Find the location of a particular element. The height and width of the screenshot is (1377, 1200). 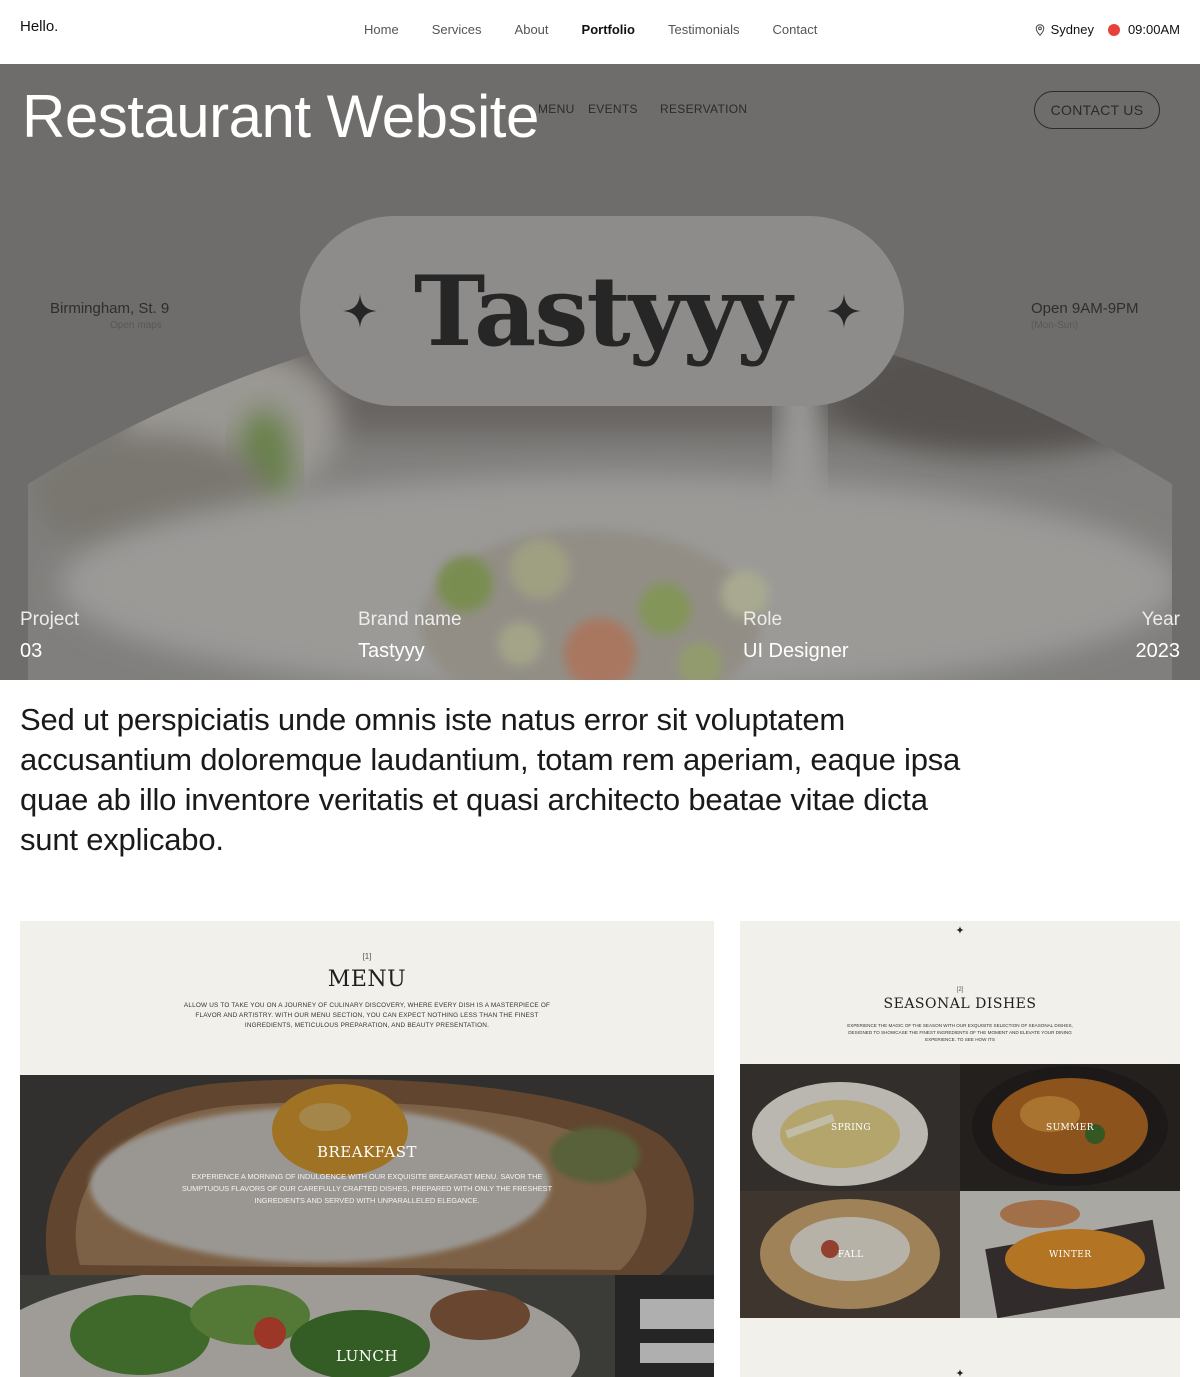

mock-hours-sub: (Mon-Sun) is located at coordinates (1055, 325).